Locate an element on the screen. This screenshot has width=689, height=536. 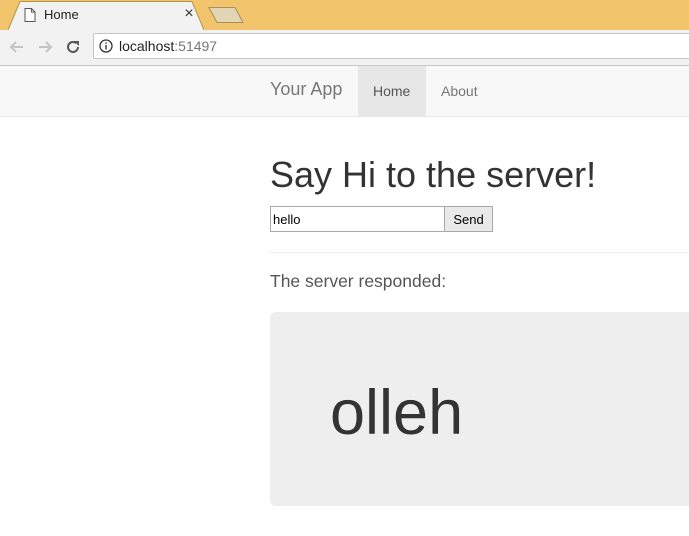
server-response-text: olleh is located at coordinates (397, 413).